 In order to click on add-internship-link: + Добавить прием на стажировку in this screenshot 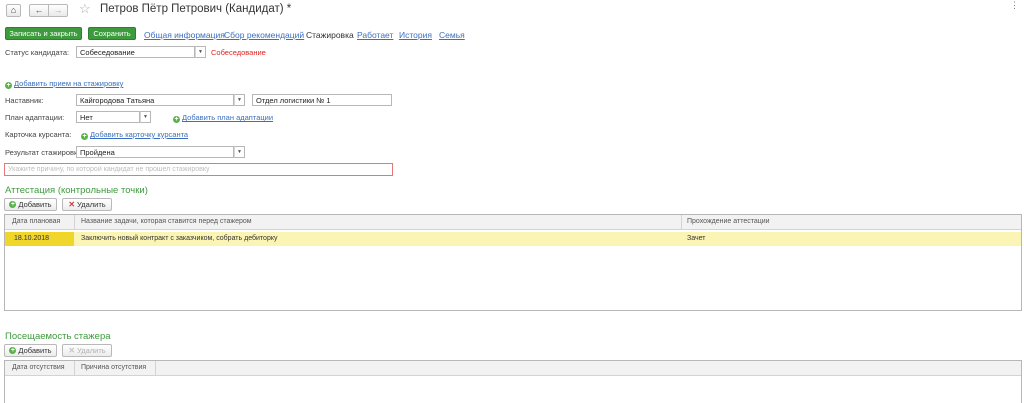, I will do `click(64, 84)`.